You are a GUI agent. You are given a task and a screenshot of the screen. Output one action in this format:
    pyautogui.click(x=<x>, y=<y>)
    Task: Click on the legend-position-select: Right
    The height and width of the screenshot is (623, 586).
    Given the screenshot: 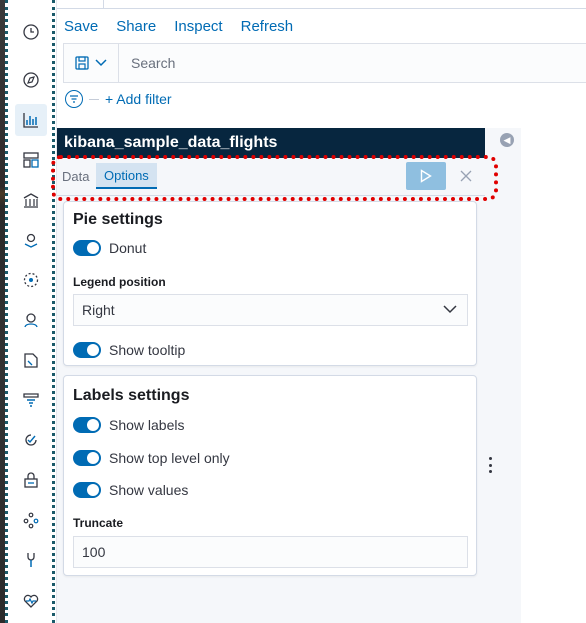 What is the action you would take?
    pyautogui.click(x=270, y=310)
    